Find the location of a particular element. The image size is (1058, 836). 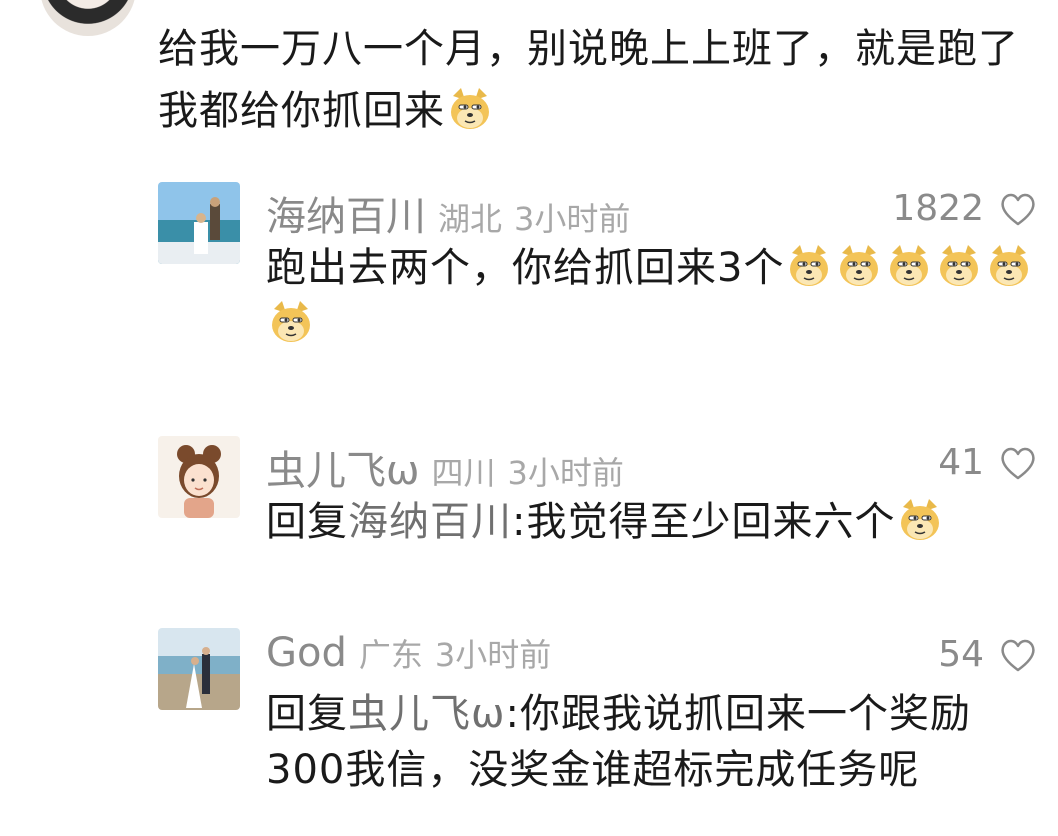

like-count: 1822 is located at coordinates (938, 208).